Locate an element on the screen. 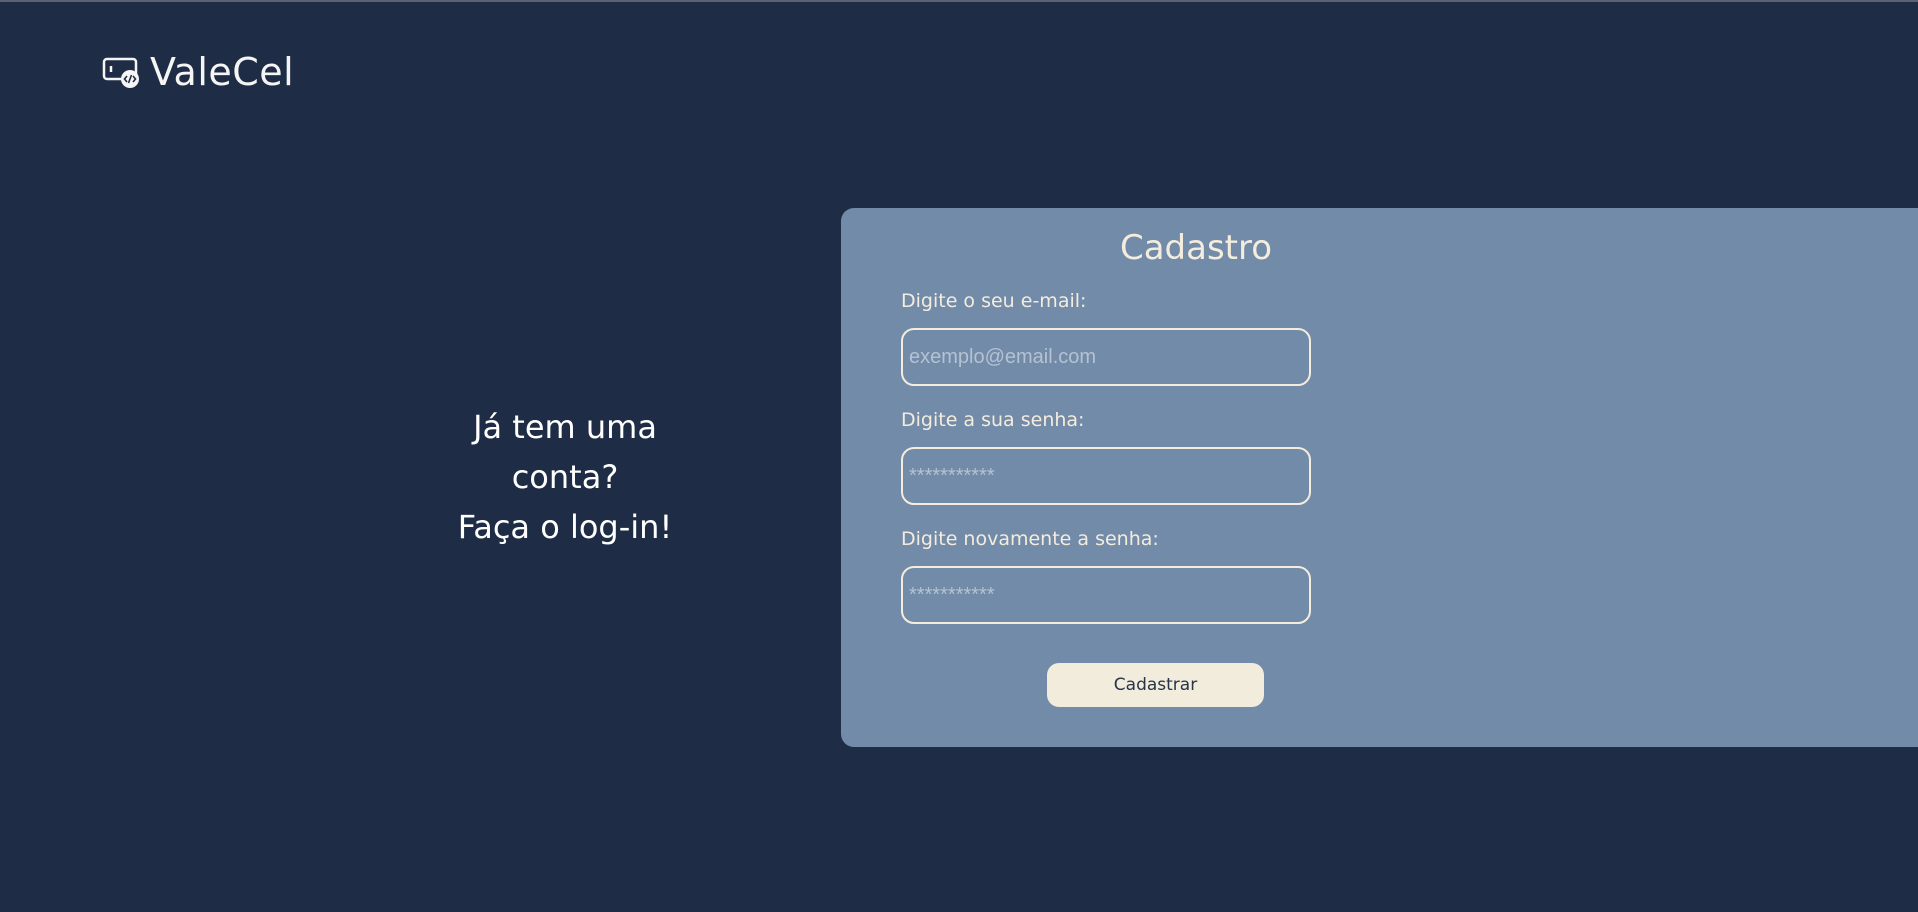 The width and height of the screenshot is (1918, 912). login-cta-line: Já tem uma is located at coordinates (565, 427).